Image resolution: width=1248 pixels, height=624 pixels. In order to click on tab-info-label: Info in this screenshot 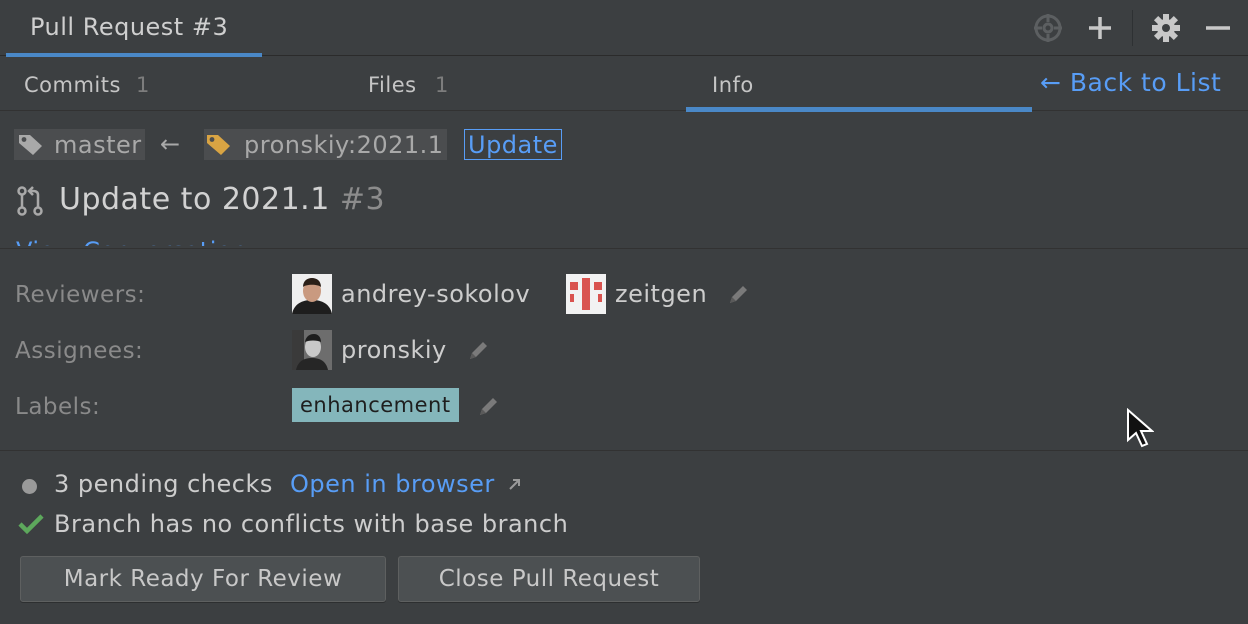, I will do `click(733, 85)`.